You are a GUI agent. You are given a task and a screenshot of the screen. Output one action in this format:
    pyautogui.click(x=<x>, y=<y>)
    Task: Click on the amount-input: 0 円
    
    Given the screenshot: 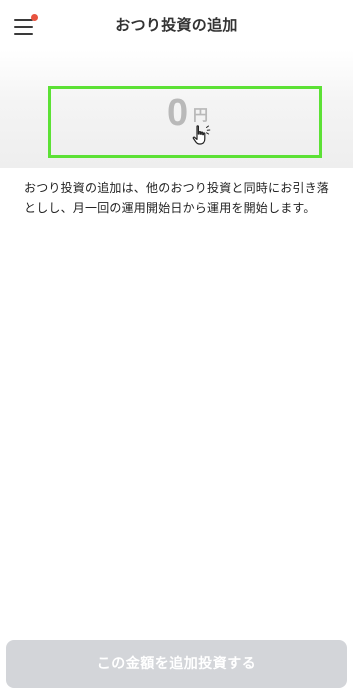 What is the action you would take?
    pyautogui.click(x=185, y=122)
    